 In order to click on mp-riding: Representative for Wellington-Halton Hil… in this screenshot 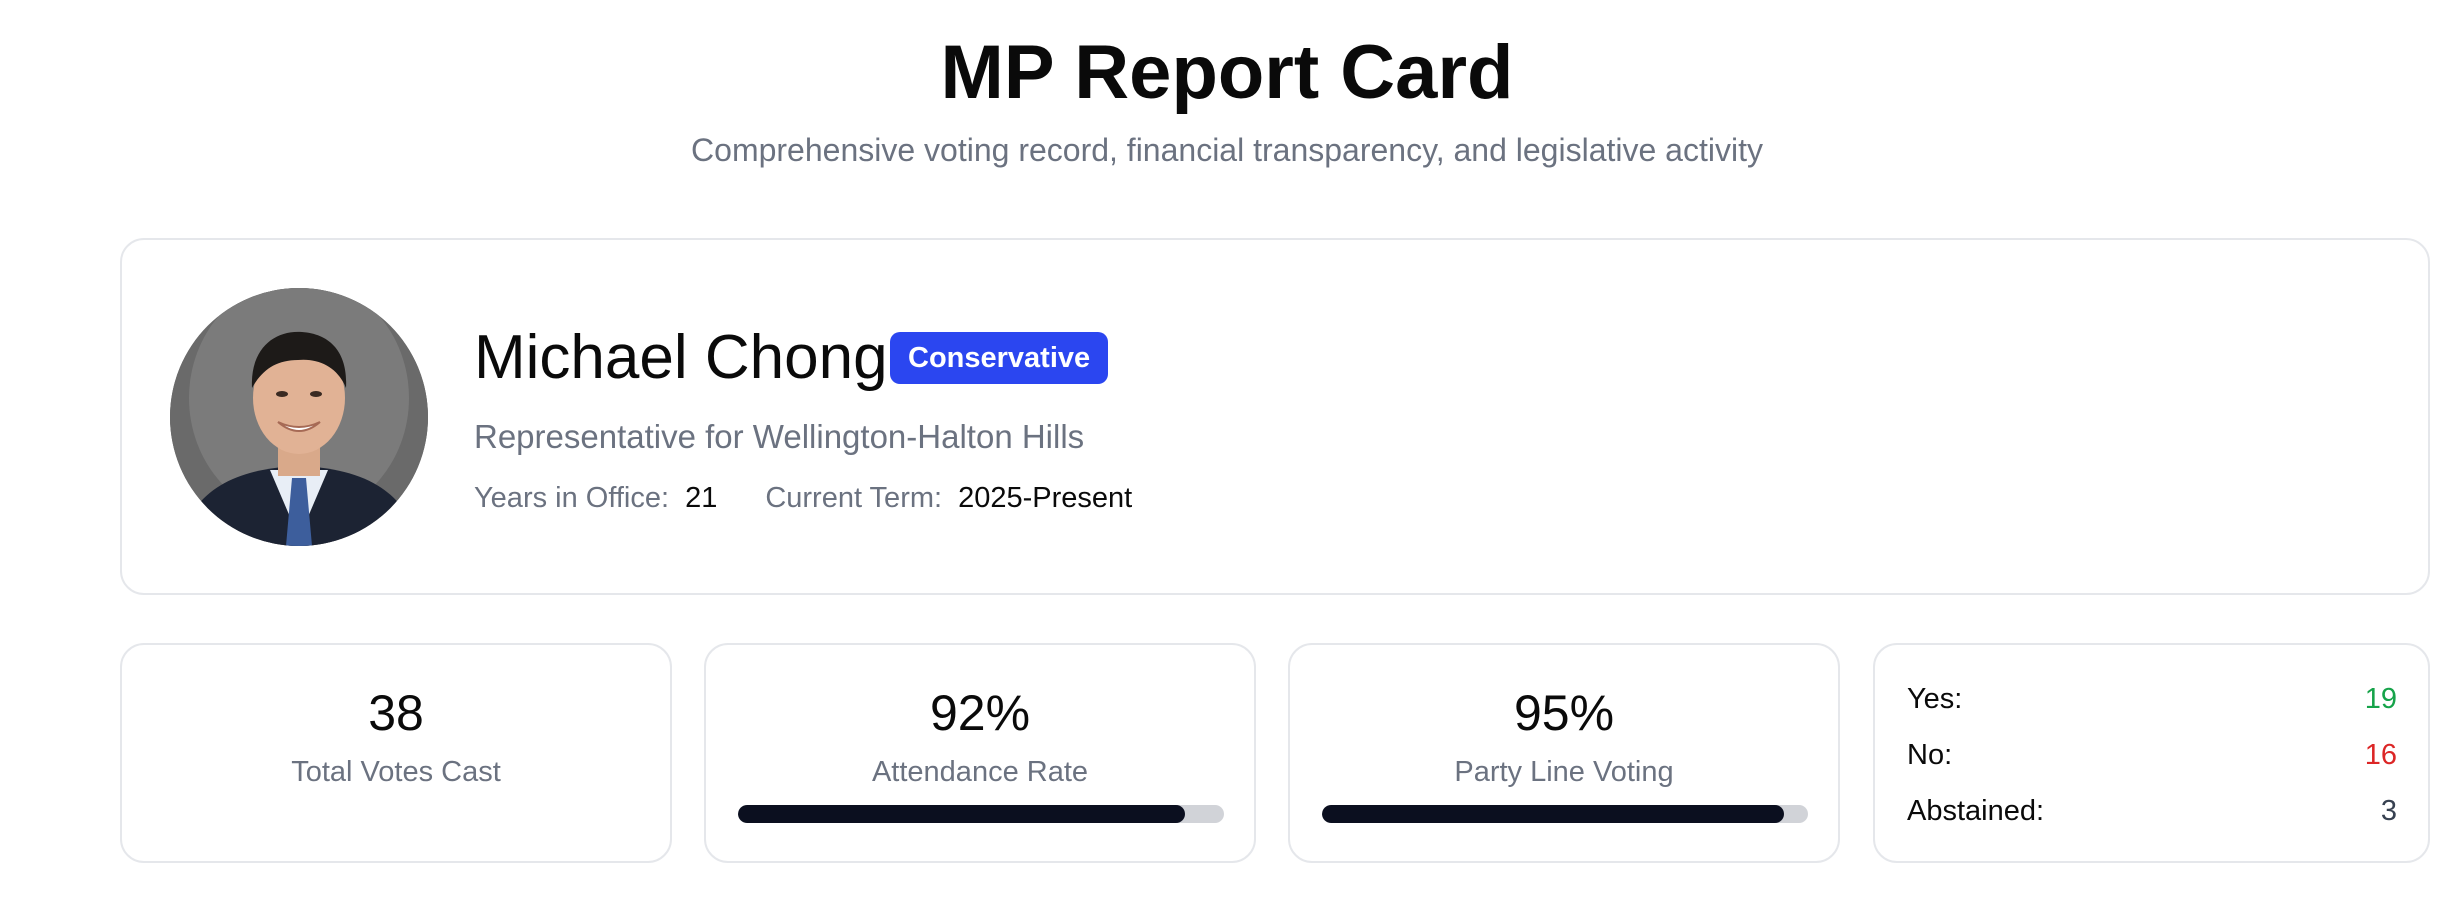, I will do `click(779, 436)`.